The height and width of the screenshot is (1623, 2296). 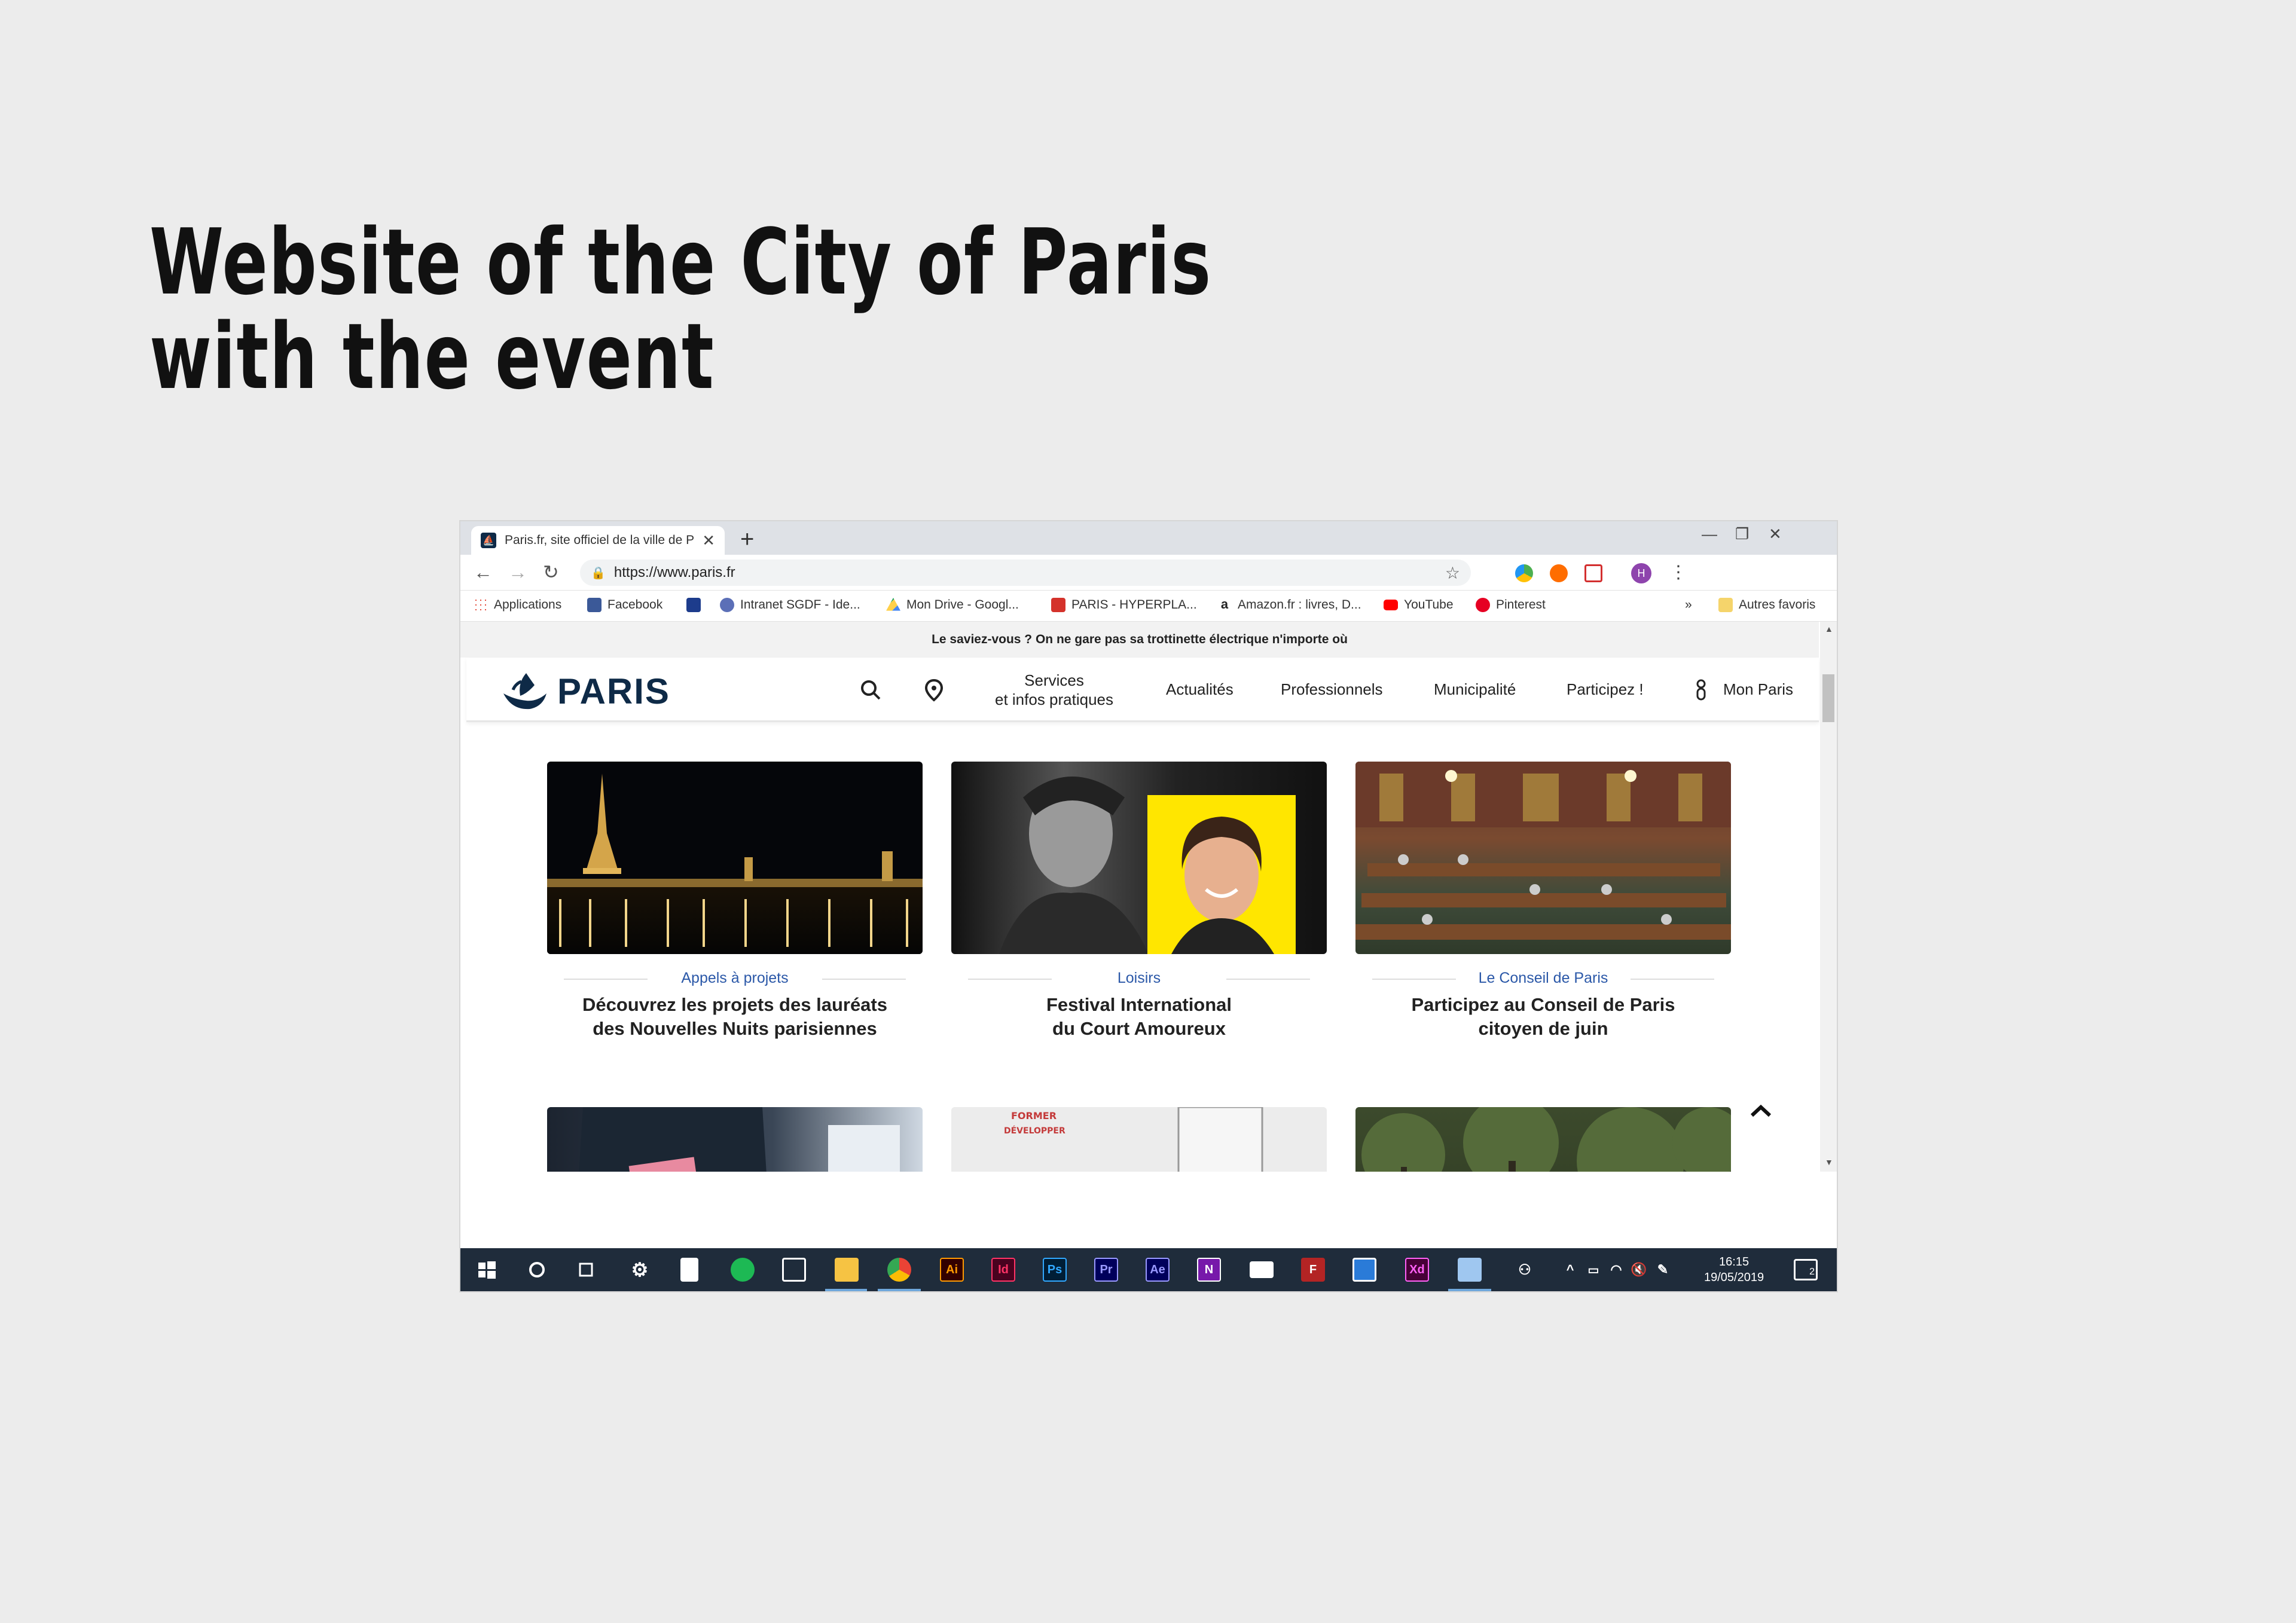 What do you see at coordinates (1829, 1162) in the screenshot?
I see `scroll-down-icon: ▼` at bounding box center [1829, 1162].